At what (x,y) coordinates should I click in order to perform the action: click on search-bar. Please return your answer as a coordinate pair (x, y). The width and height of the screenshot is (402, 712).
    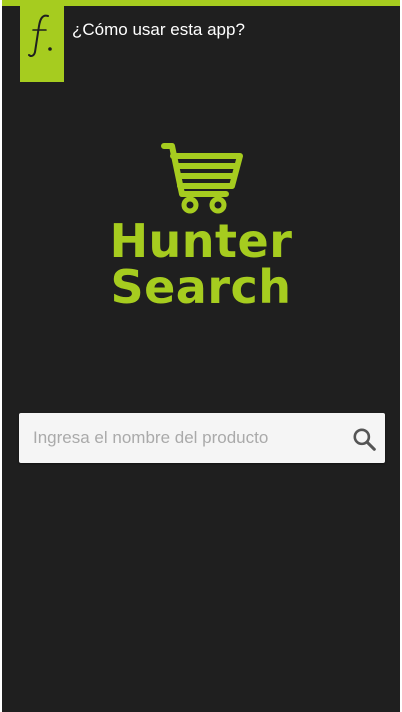
    Looking at the image, I should click on (202, 438).